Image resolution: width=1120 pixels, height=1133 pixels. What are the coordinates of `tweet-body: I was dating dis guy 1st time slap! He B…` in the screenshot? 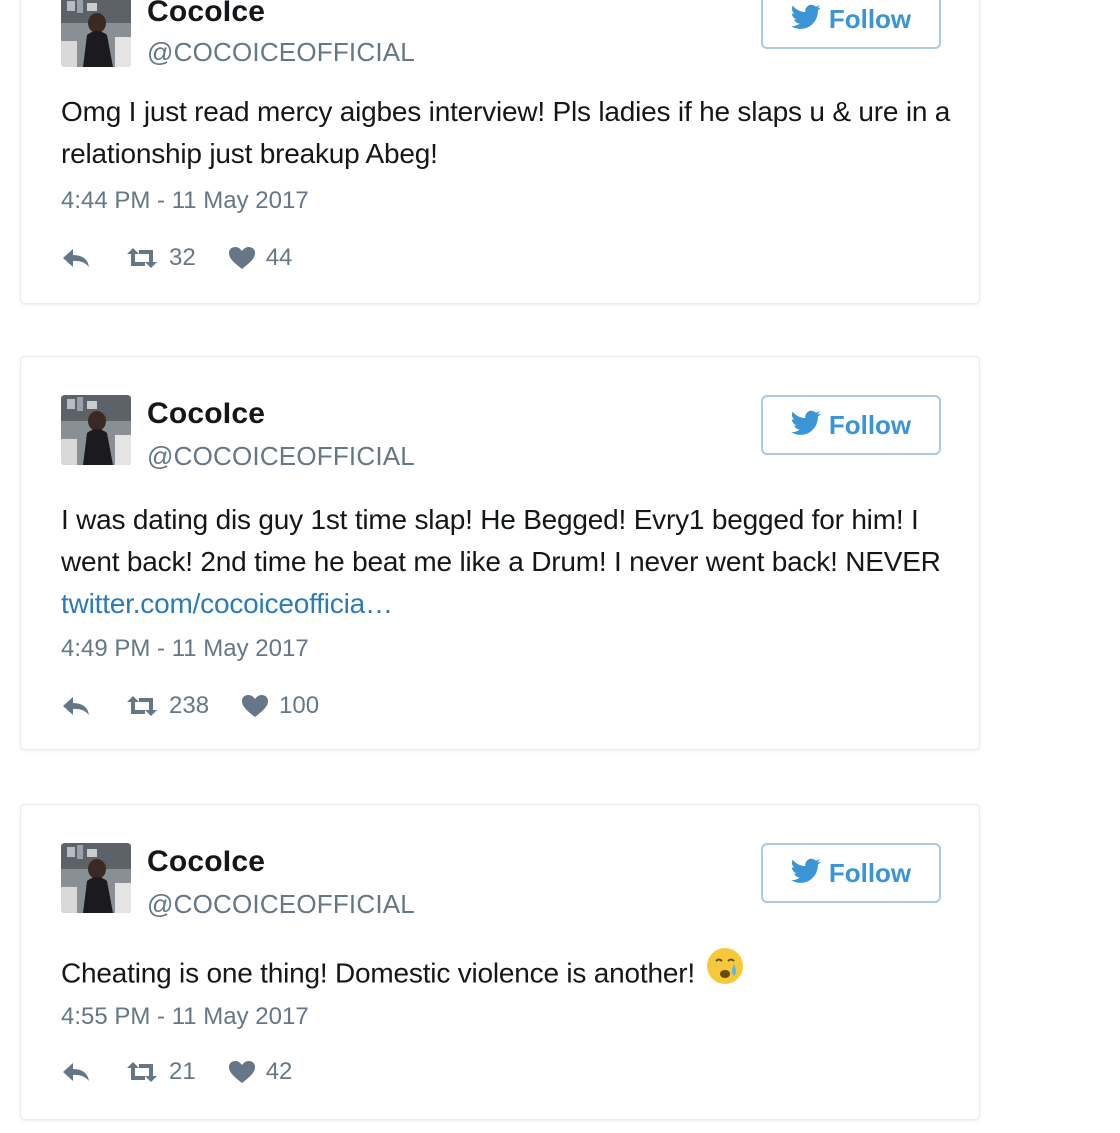 It's located at (501, 540).